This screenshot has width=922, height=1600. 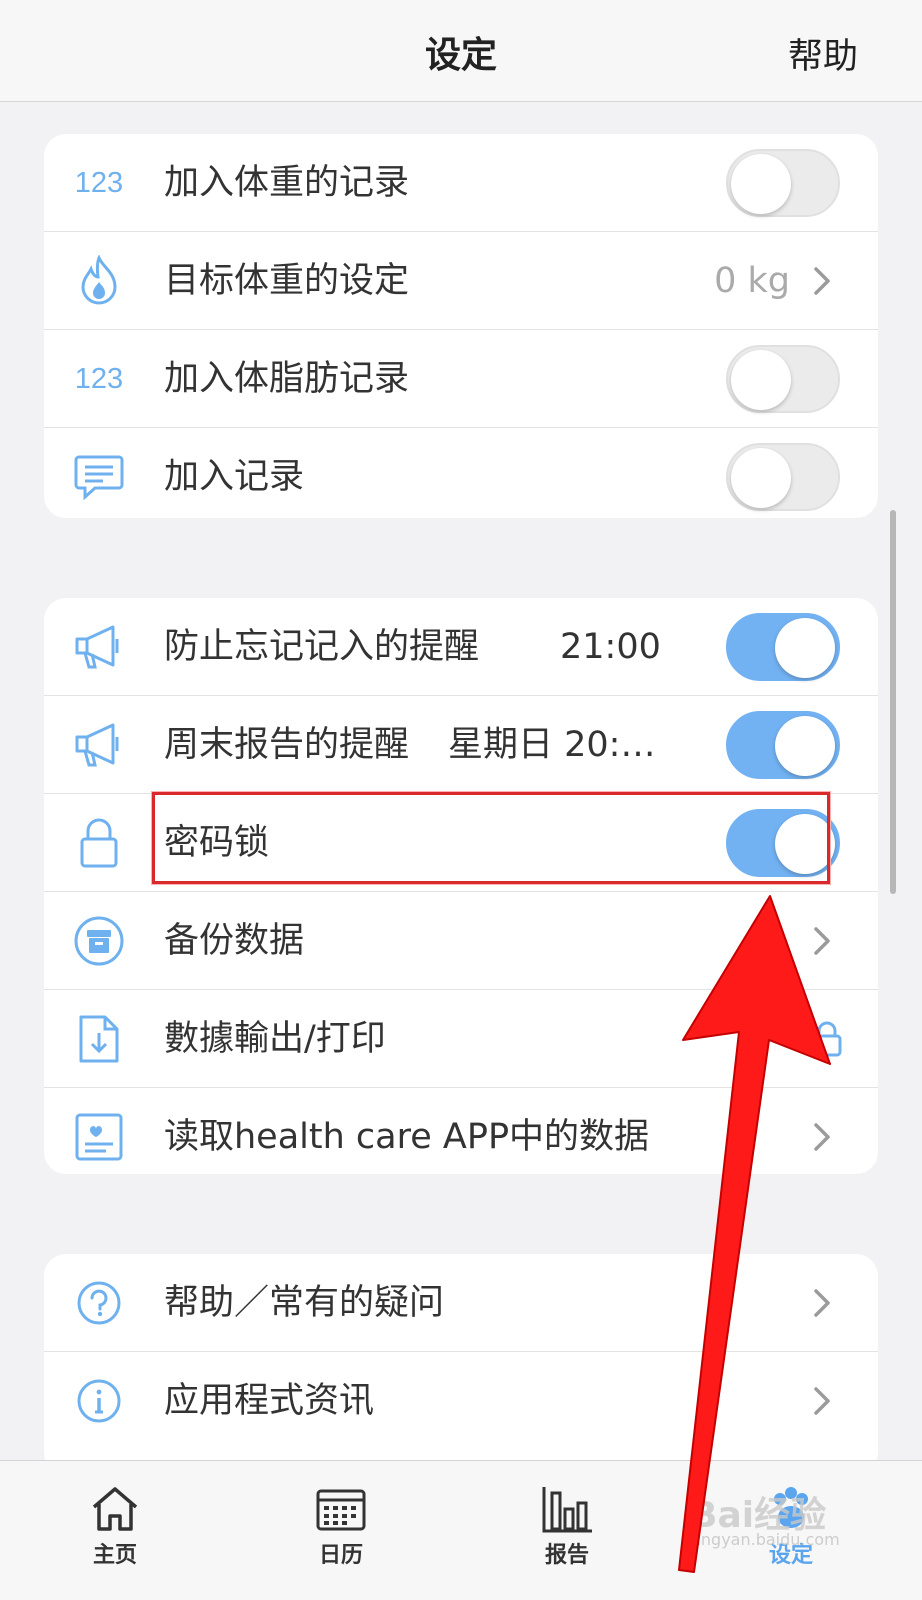 What do you see at coordinates (99, 1401) in the screenshot?
I see `info-circle-icon` at bounding box center [99, 1401].